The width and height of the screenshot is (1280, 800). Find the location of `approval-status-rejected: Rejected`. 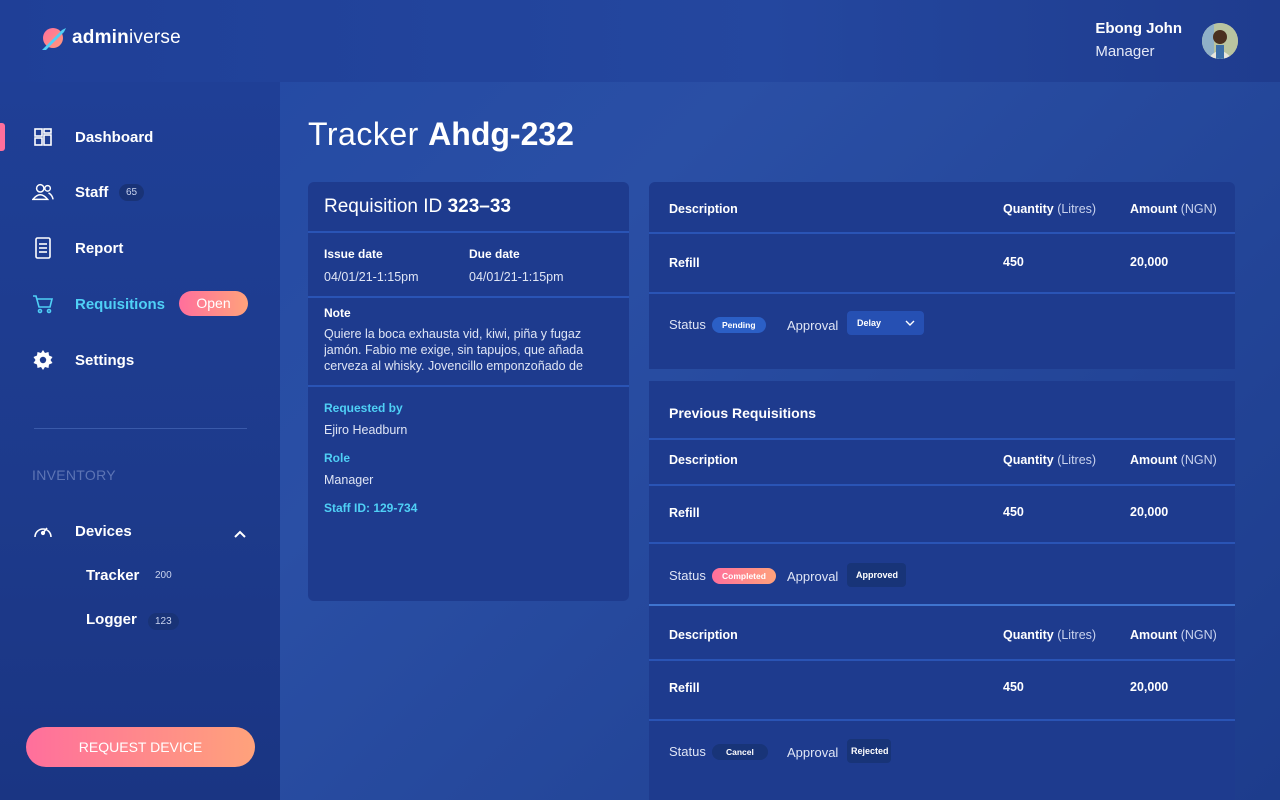

approval-status-rejected: Rejected is located at coordinates (869, 751).